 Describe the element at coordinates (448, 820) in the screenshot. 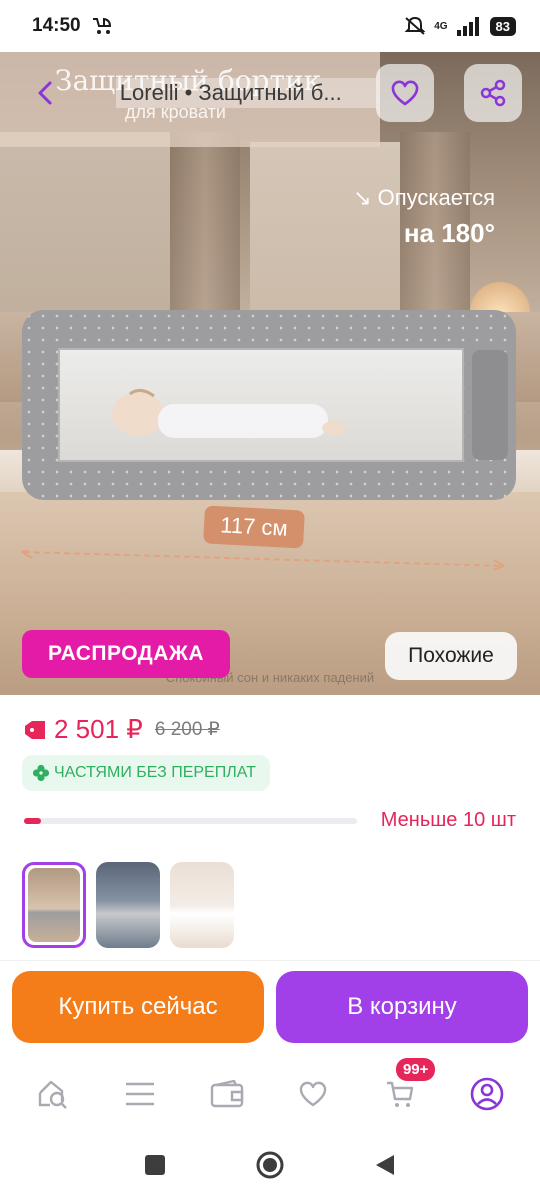

I see `stock-label: Меньше 10 шт` at that location.